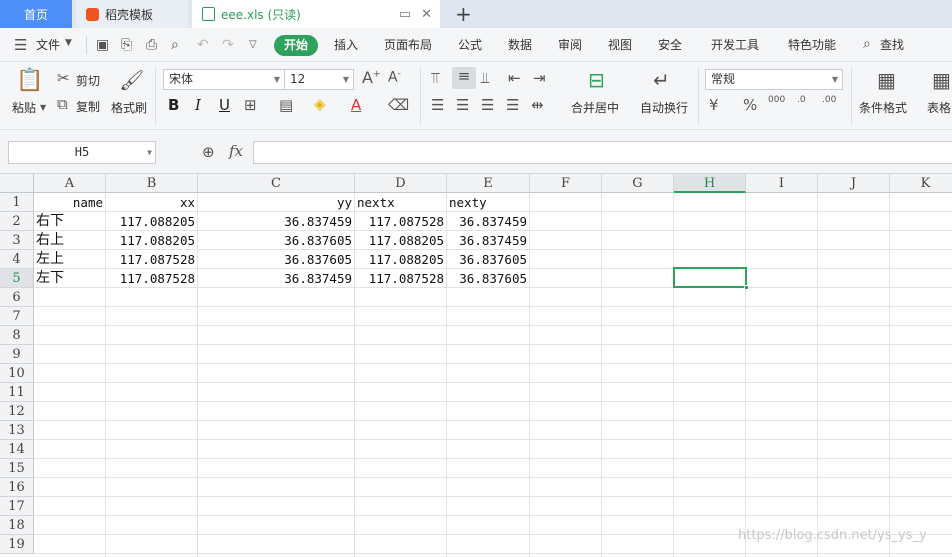 The image size is (952, 557). Describe the element at coordinates (228, 45) in the screenshot. I see `redo-icon: ↷` at that location.